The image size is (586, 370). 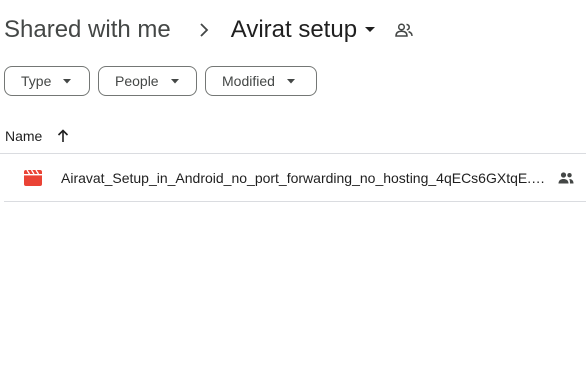 I want to click on type-filter-label: Type, so click(x=36, y=81).